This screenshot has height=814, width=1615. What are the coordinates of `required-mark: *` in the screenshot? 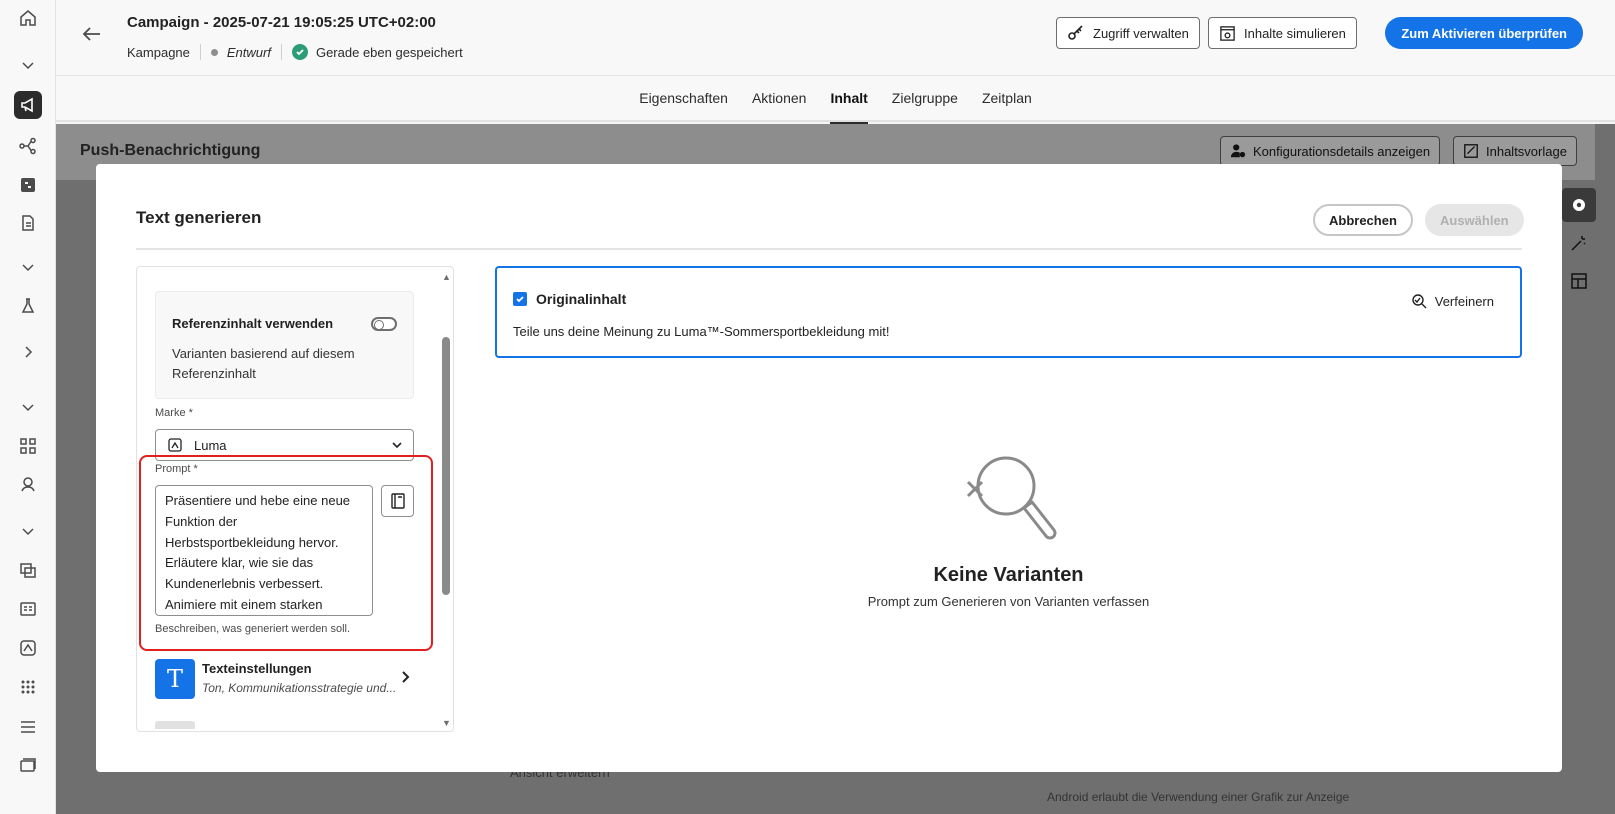 It's located at (195, 469).